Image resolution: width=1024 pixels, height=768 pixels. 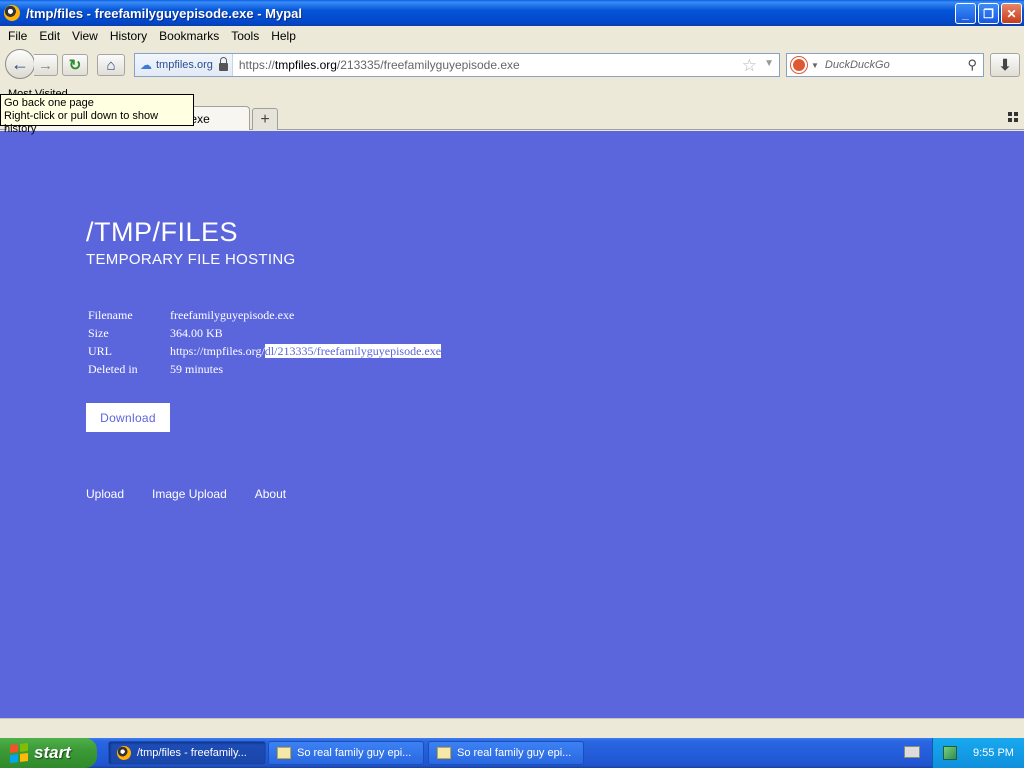 I want to click on back-arrow-icon: ←, so click(x=20, y=63).